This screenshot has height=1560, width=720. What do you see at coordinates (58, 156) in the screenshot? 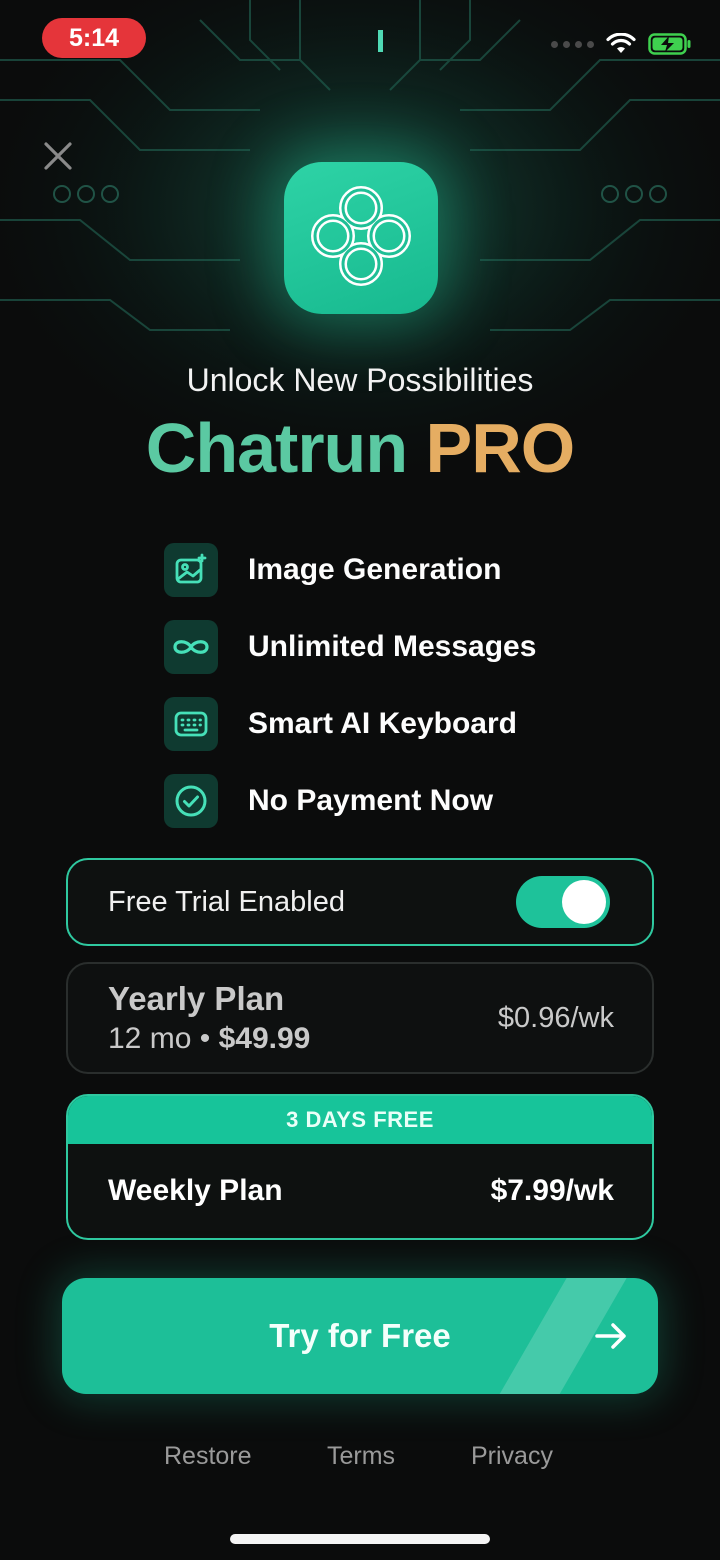
I see `close-icon` at bounding box center [58, 156].